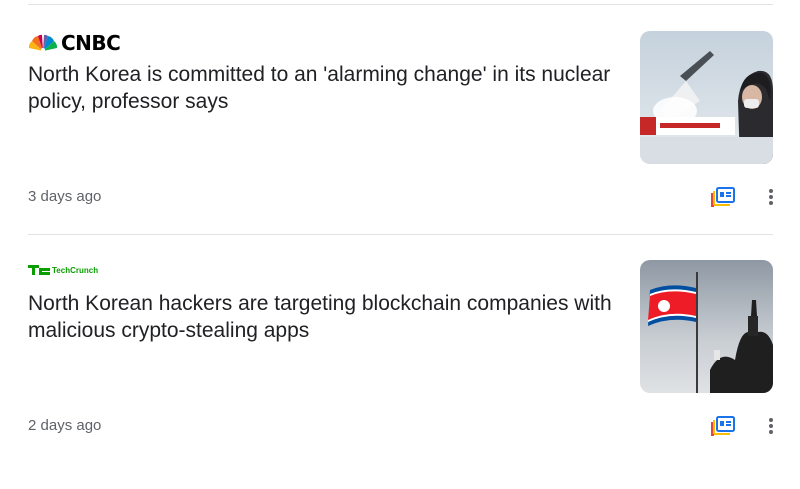 This screenshot has width=800, height=489. I want to click on source-logo: CNBC, so click(74, 43).